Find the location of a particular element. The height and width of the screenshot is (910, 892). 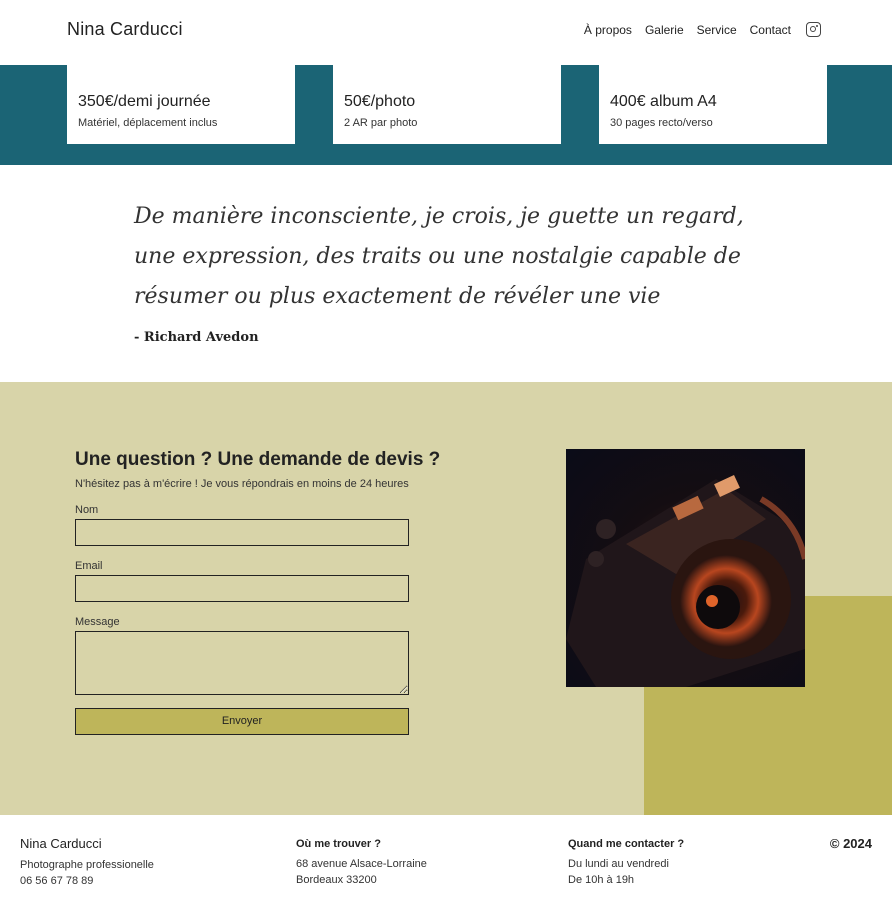

price-value: 50€/photo is located at coordinates (380, 101).